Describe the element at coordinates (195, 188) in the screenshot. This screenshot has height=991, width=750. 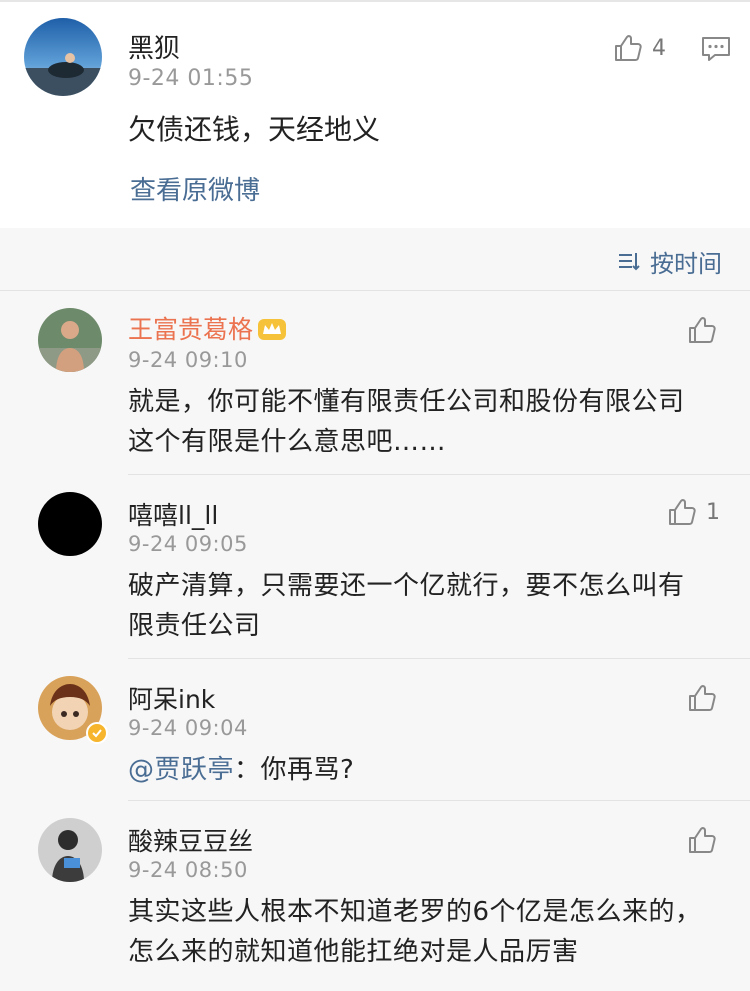
I see `view-original-link: 查看原微博` at that location.